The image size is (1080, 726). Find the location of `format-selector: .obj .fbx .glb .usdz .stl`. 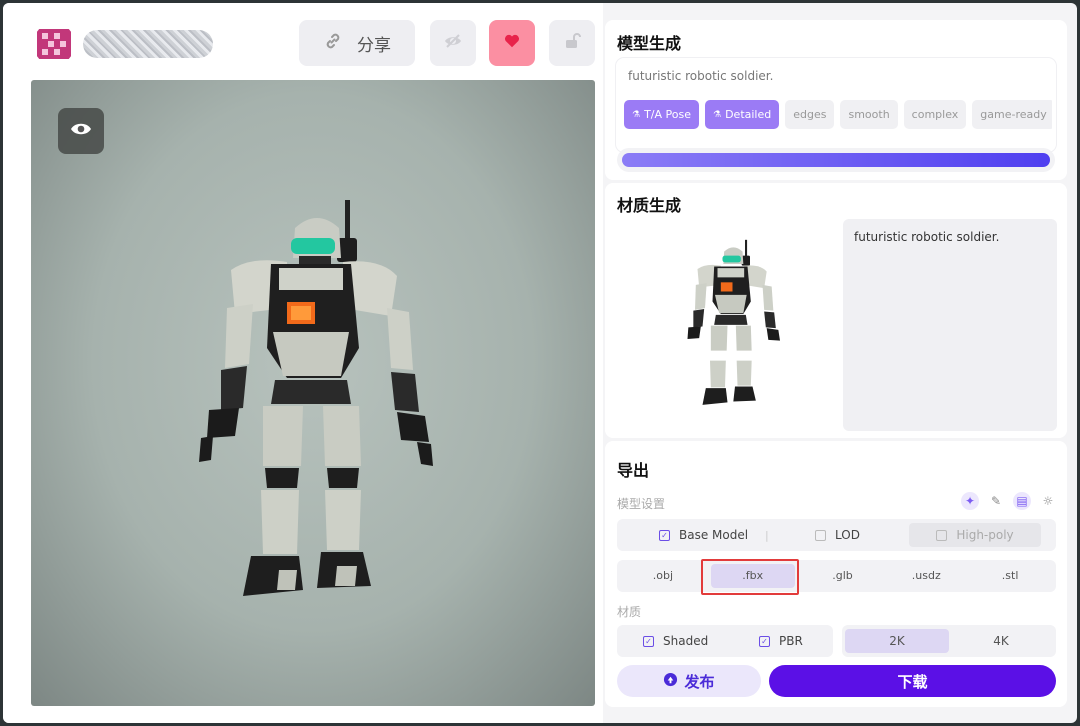

format-selector: .obj .fbx .glb .usdz .stl is located at coordinates (836, 576).